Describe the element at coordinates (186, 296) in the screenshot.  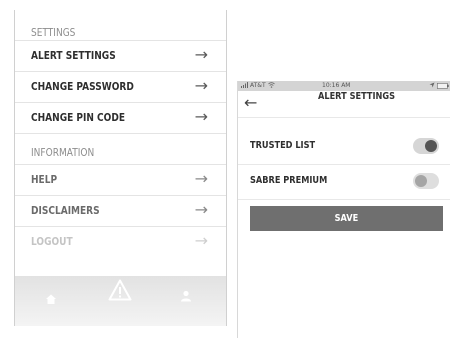
I see `person-icon` at that location.